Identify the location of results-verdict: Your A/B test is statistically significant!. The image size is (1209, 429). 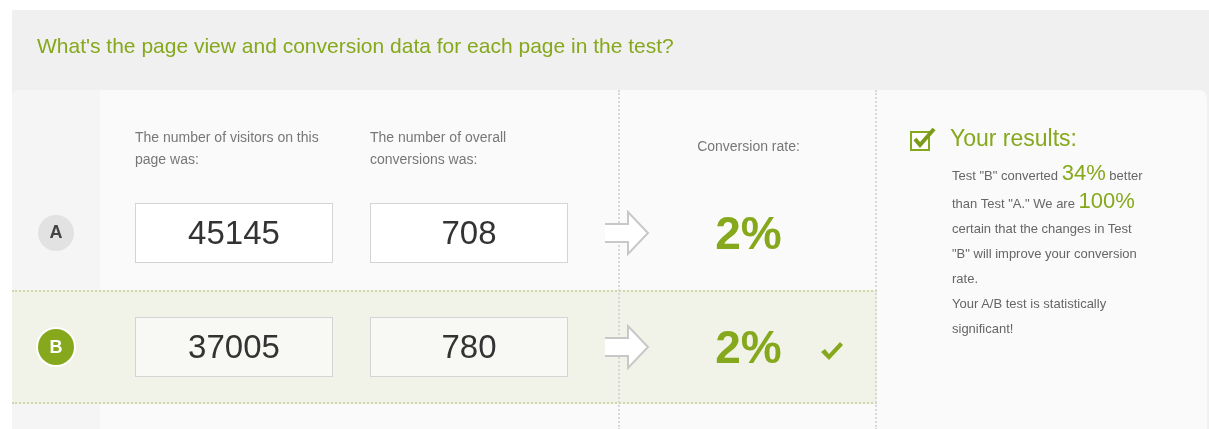
(1030, 316).